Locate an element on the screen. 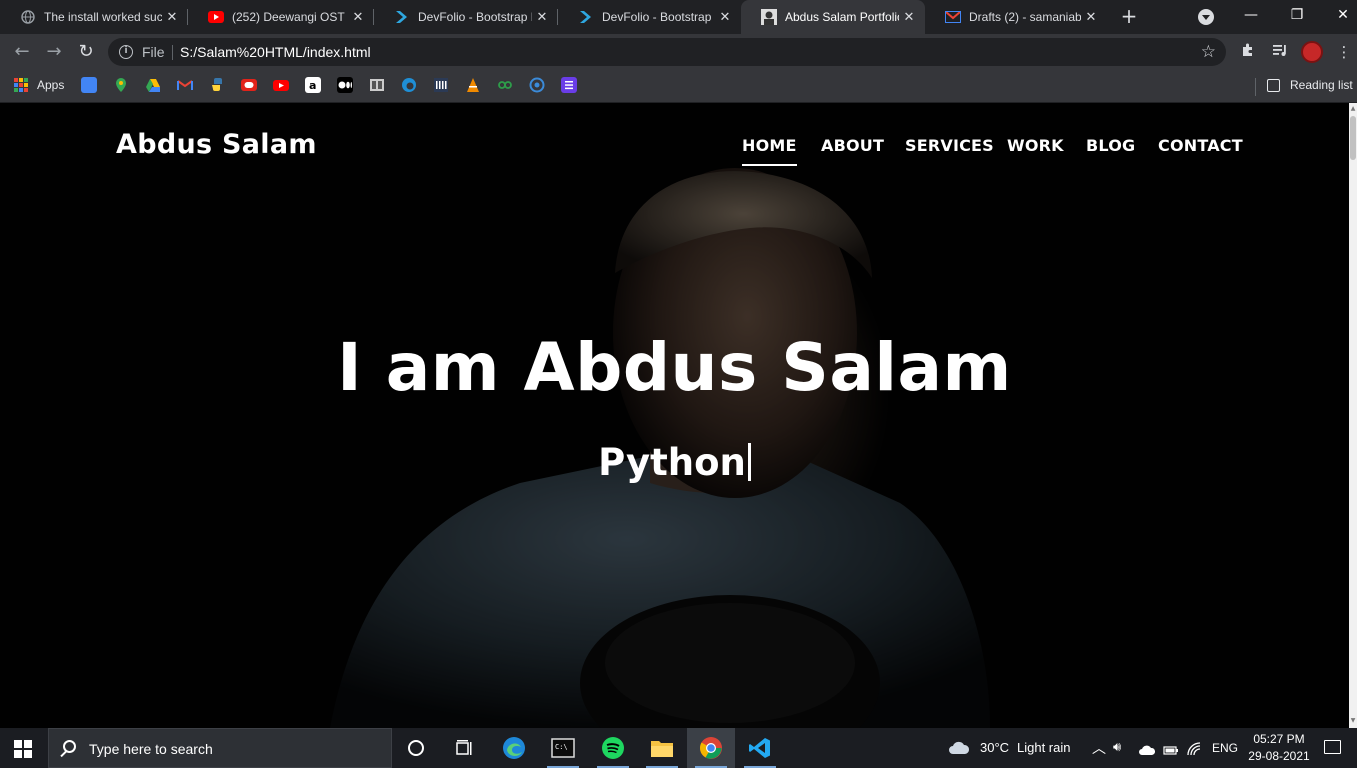 The width and height of the screenshot is (1357, 768). globe-icon is located at coordinates (28, 17).